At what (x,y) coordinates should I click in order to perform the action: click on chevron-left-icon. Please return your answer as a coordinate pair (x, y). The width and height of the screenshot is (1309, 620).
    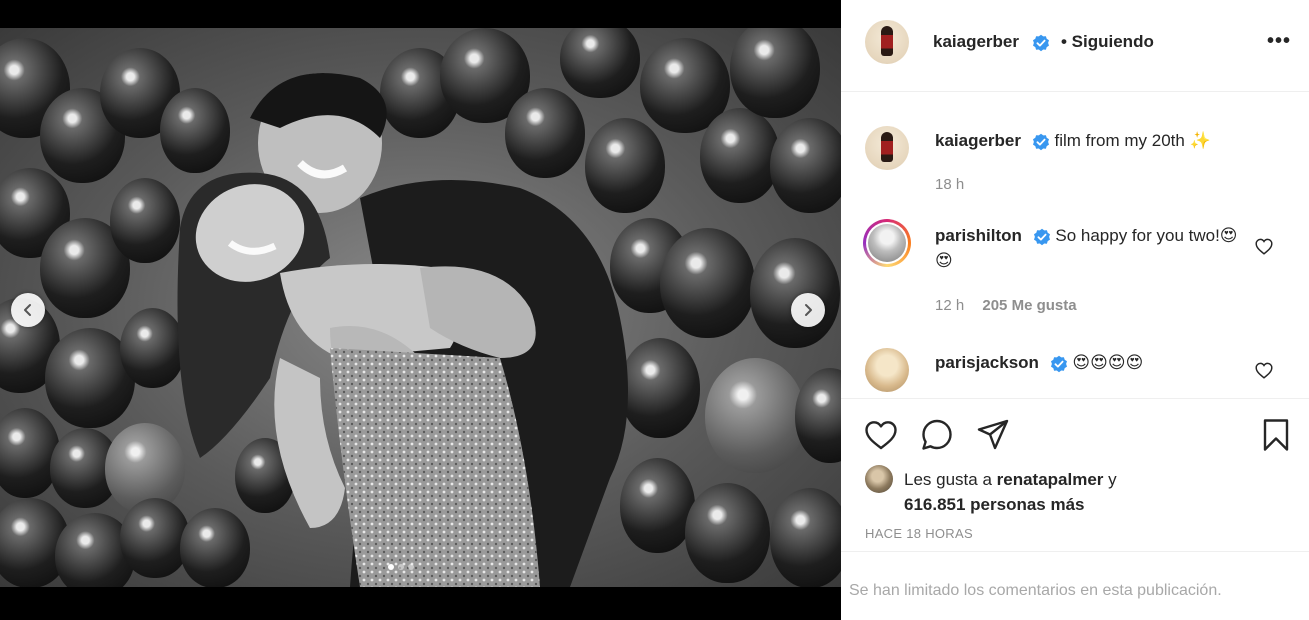
    Looking at the image, I should click on (27, 310).